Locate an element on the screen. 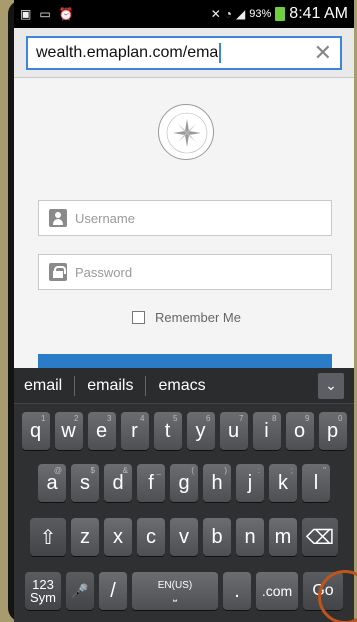 The width and height of the screenshot is (357, 622). key-label: u is located at coordinates (233, 430).